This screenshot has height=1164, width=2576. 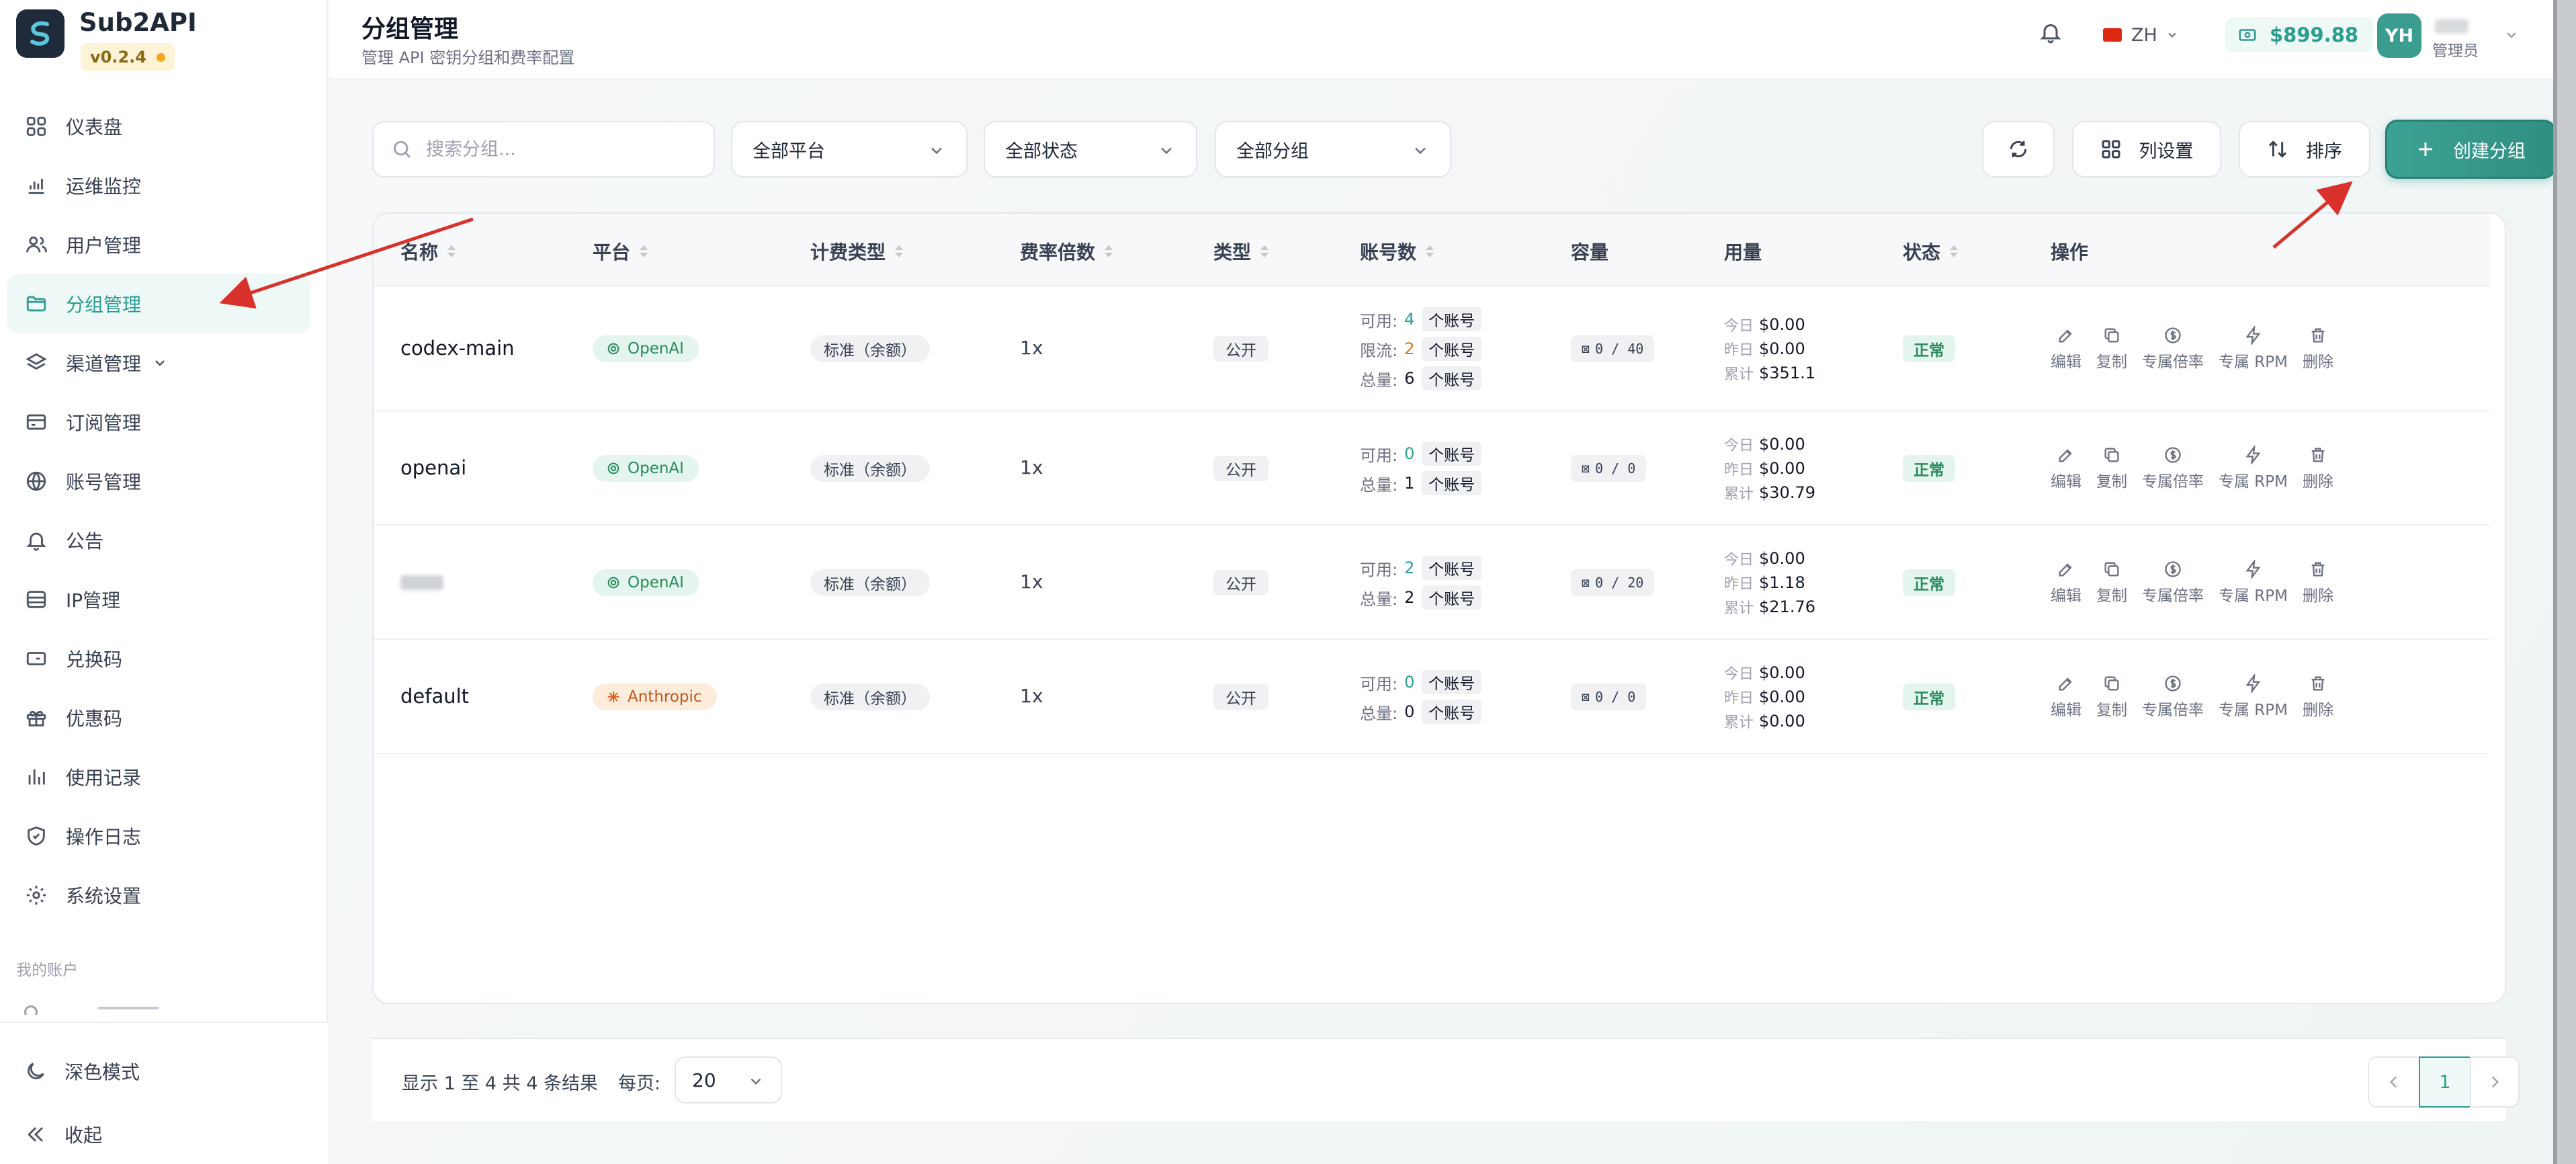 I want to click on sidebar-item-gift: 优惠码, so click(x=158, y=717).